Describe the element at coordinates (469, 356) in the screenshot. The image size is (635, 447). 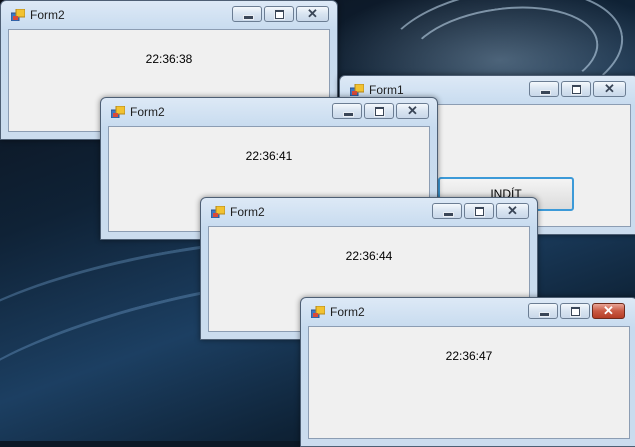
I see `time-label: 22:36:47` at that location.